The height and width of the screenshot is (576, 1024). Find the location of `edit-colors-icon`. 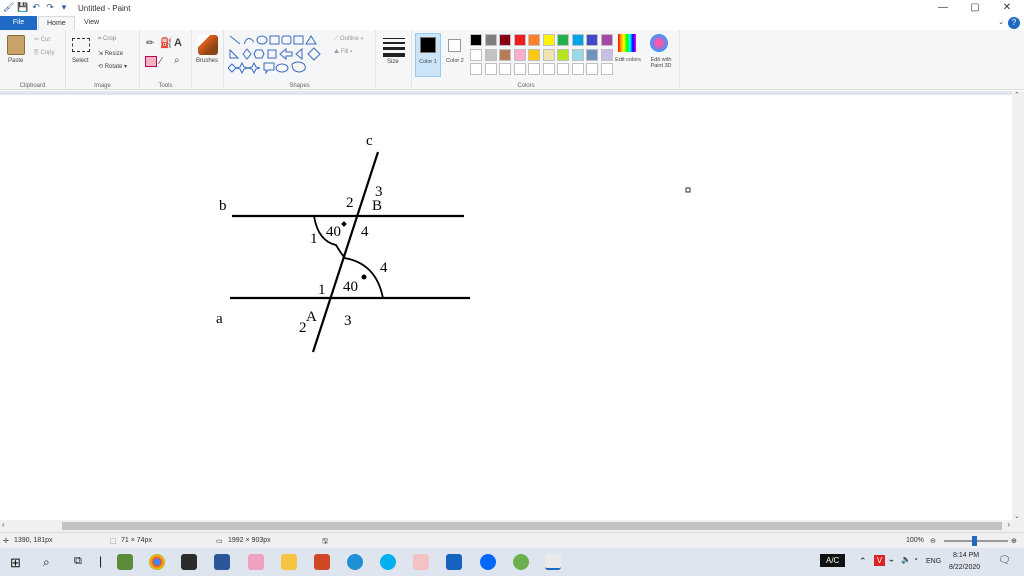

edit-colors-icon is located at coordinates (627, 43).